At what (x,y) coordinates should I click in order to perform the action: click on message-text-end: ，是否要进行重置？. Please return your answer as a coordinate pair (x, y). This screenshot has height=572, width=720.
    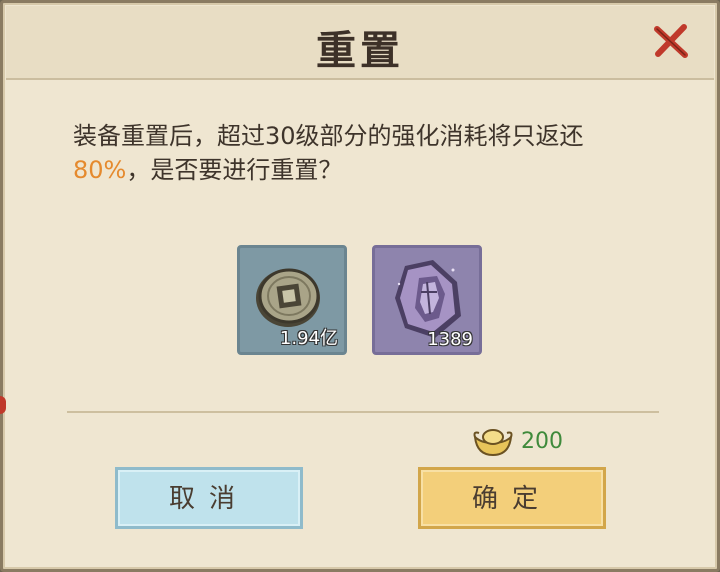
    Looking at the image, I should click on (234, 170).